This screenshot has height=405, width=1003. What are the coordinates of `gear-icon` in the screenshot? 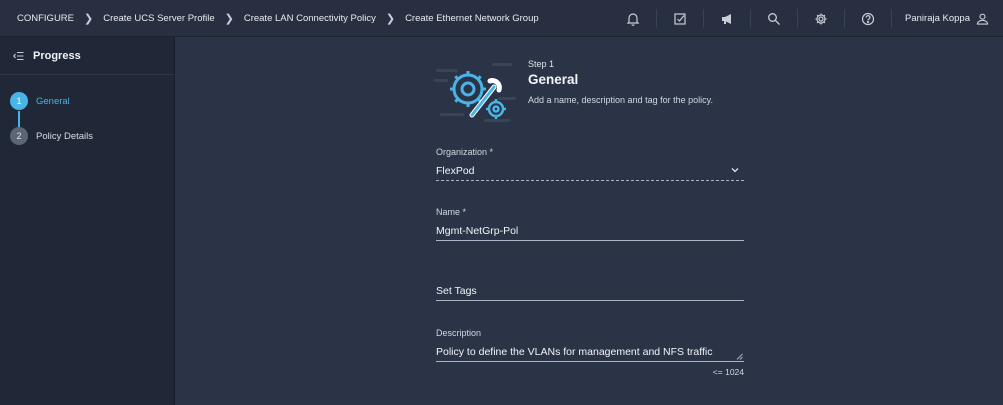 It's located at (821, 18).